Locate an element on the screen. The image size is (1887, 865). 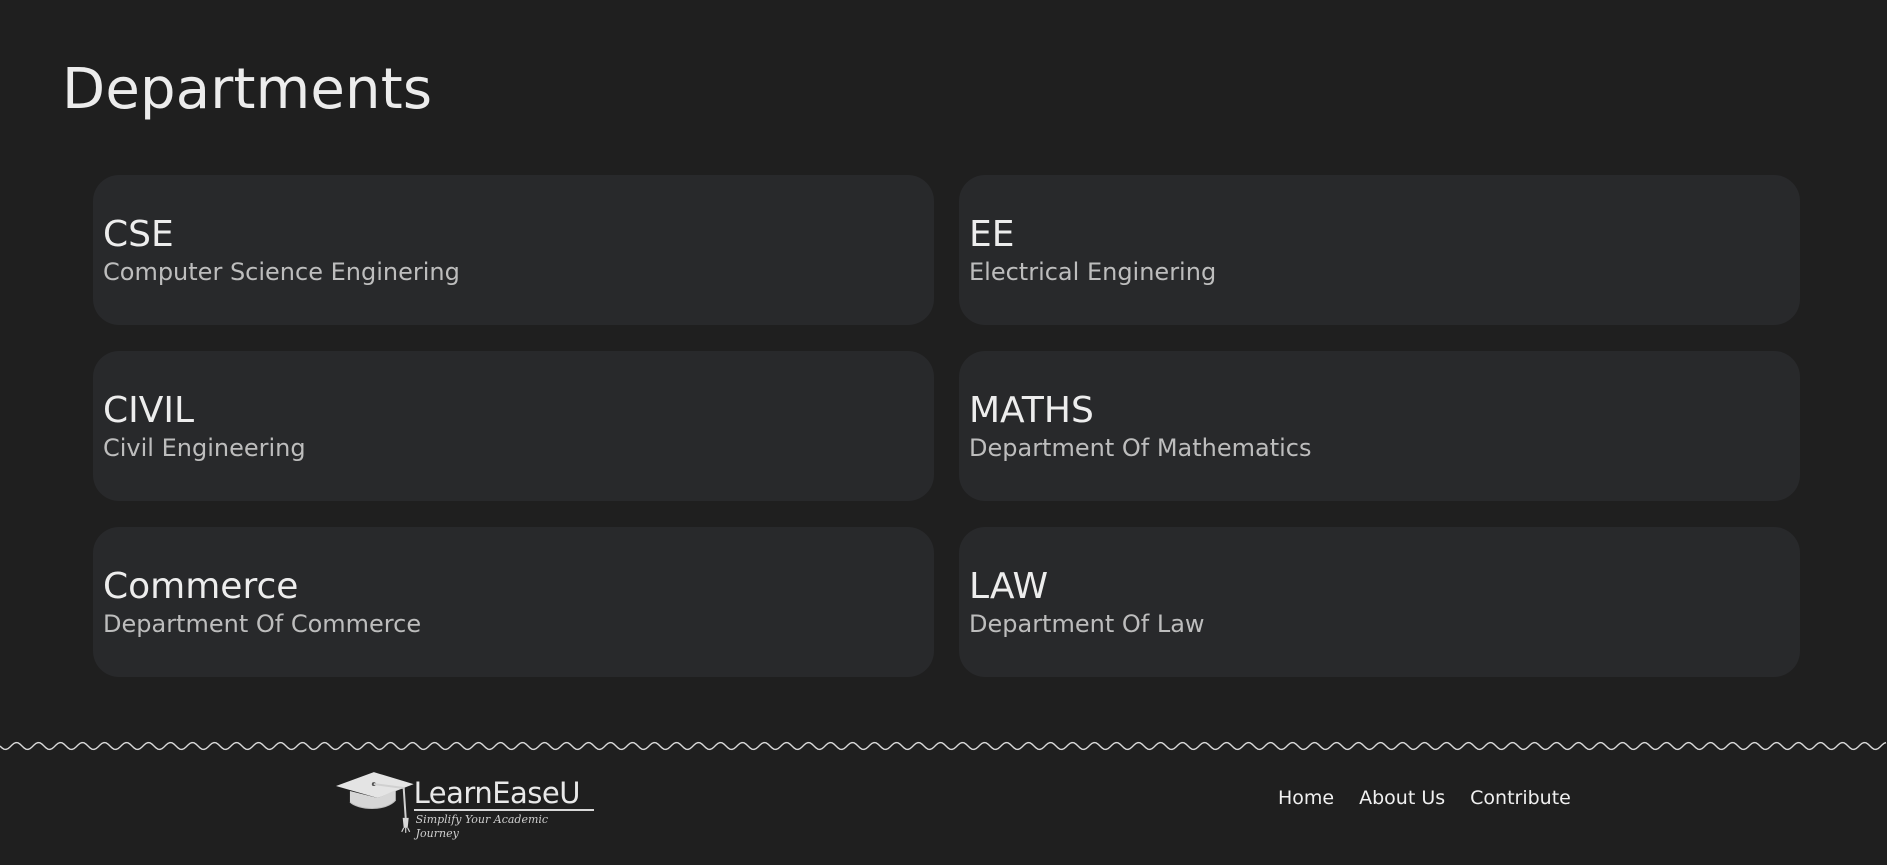
footer-link-about-us: About Us is located at coordinates (1402, 798).